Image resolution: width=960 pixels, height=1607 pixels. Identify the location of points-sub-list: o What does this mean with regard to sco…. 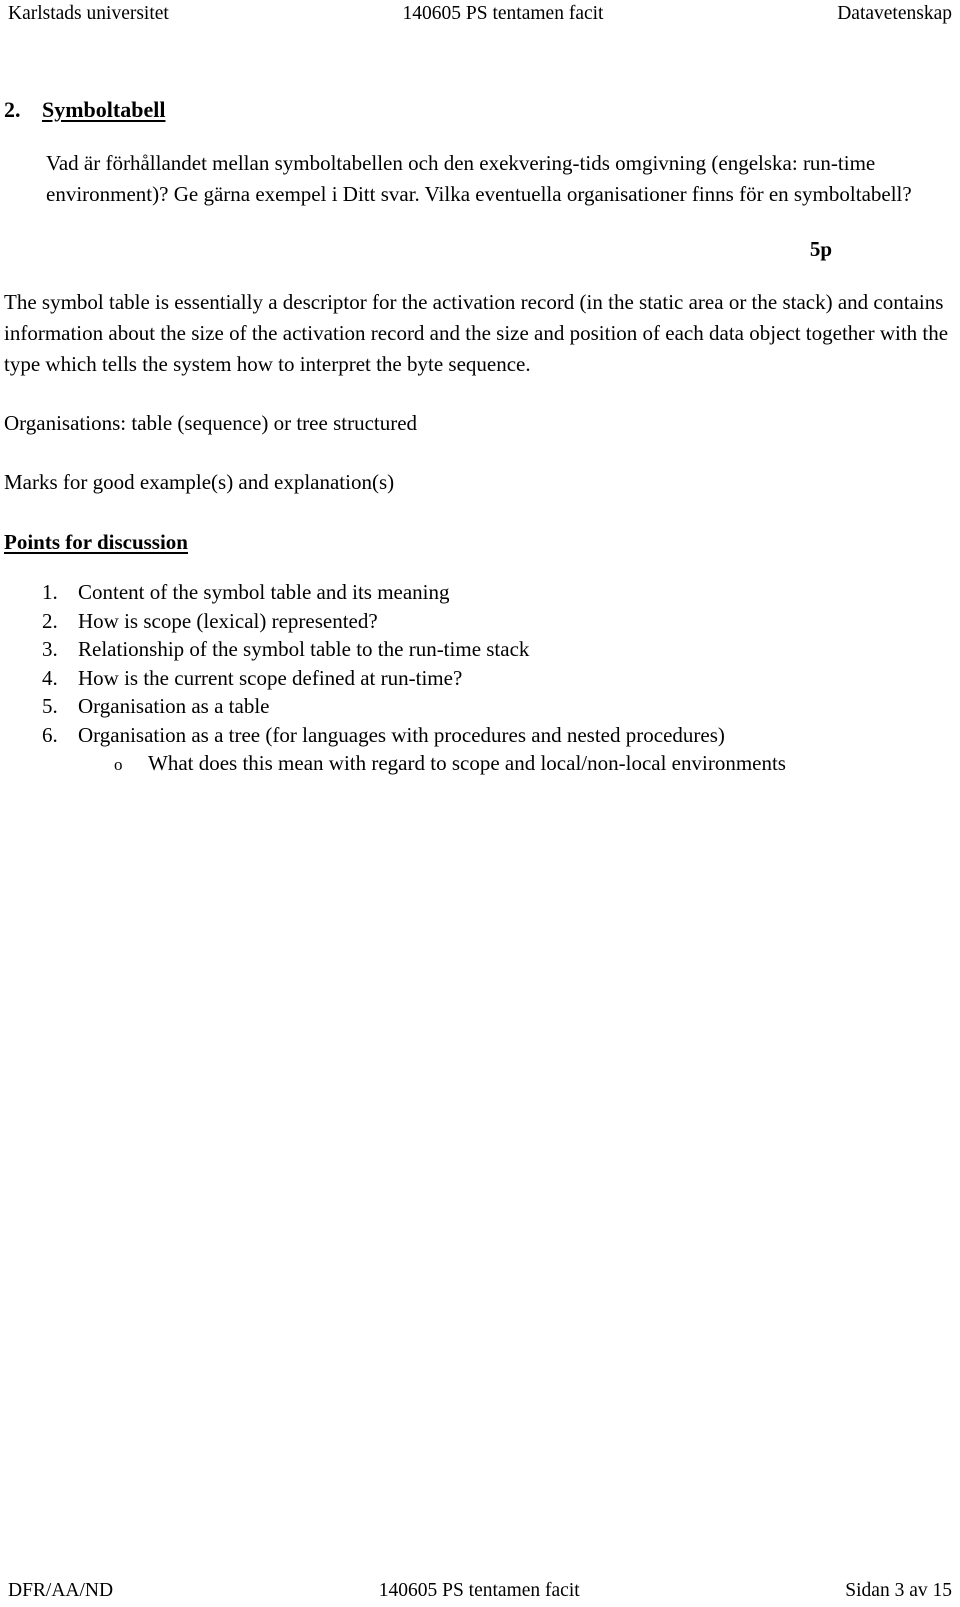
(477, 764).